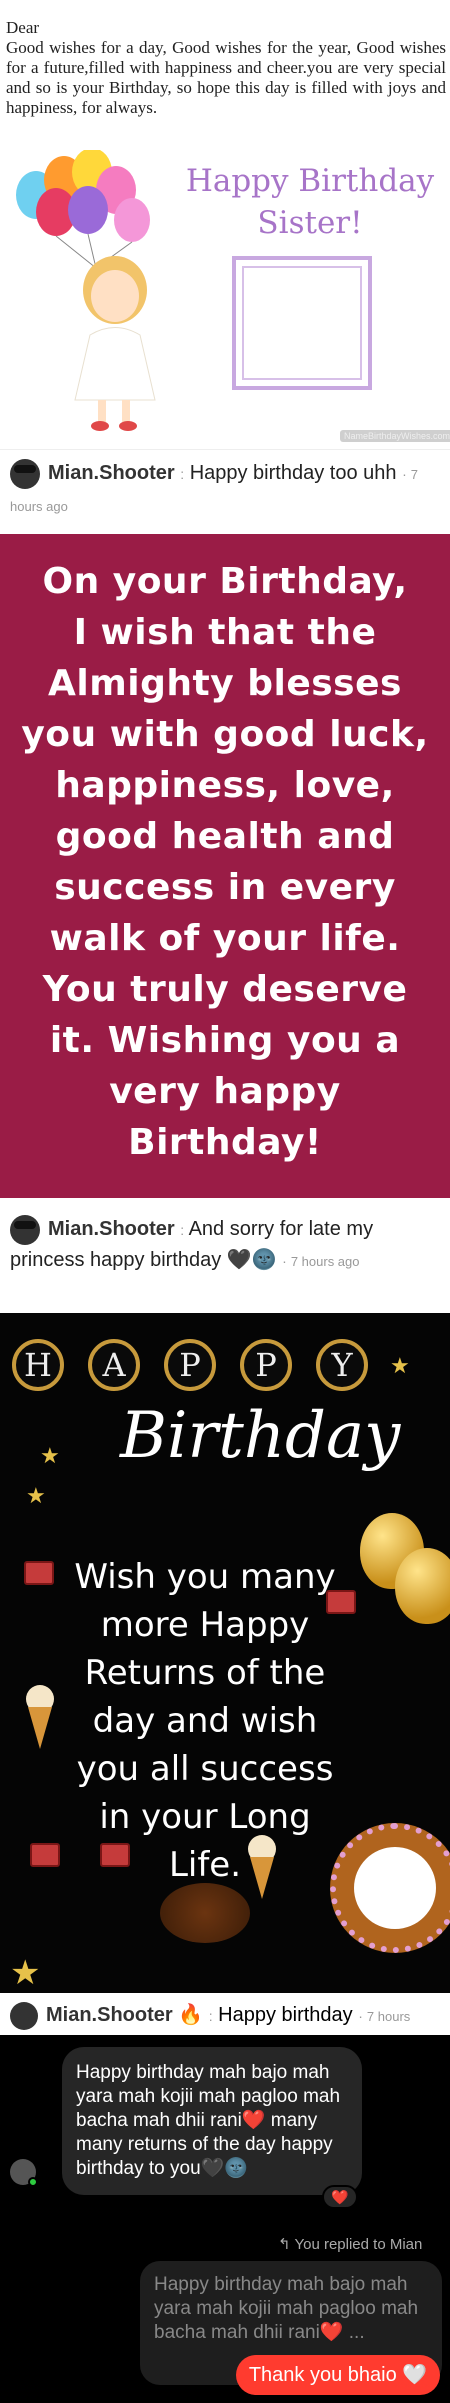 The image size is (450, 2403). Describe the element at coordinates (310, 223) in the screenshot. I see `card-title-line2: Sister!` at that location.